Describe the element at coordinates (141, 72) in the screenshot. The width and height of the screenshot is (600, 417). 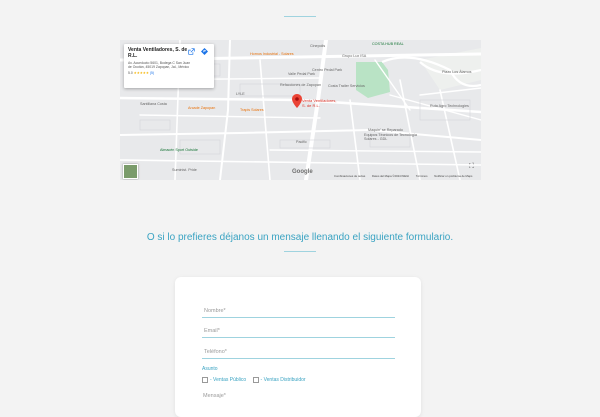
I see `rating-stars: ★★★★★` at that location.